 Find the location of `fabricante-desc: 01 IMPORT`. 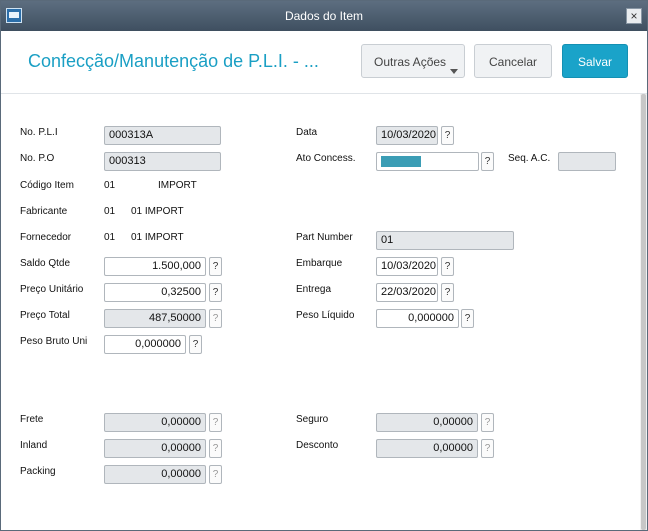

fabricante-desc: 01 IMPORT is located at coordinates (157, 211).